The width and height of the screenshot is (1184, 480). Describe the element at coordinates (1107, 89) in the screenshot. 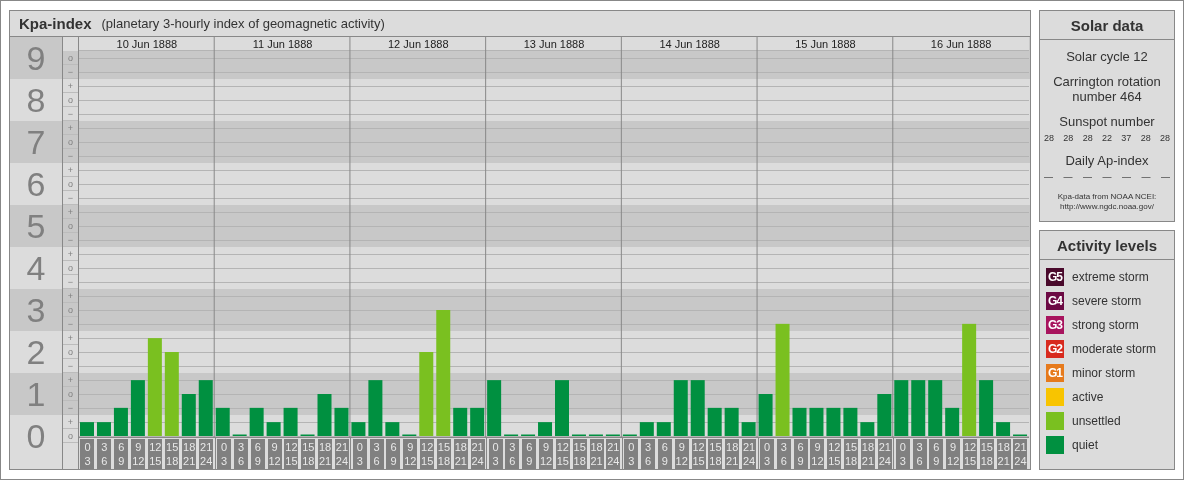

I see `carrington-rotation-text: Carrington rotation number 464` at that location.